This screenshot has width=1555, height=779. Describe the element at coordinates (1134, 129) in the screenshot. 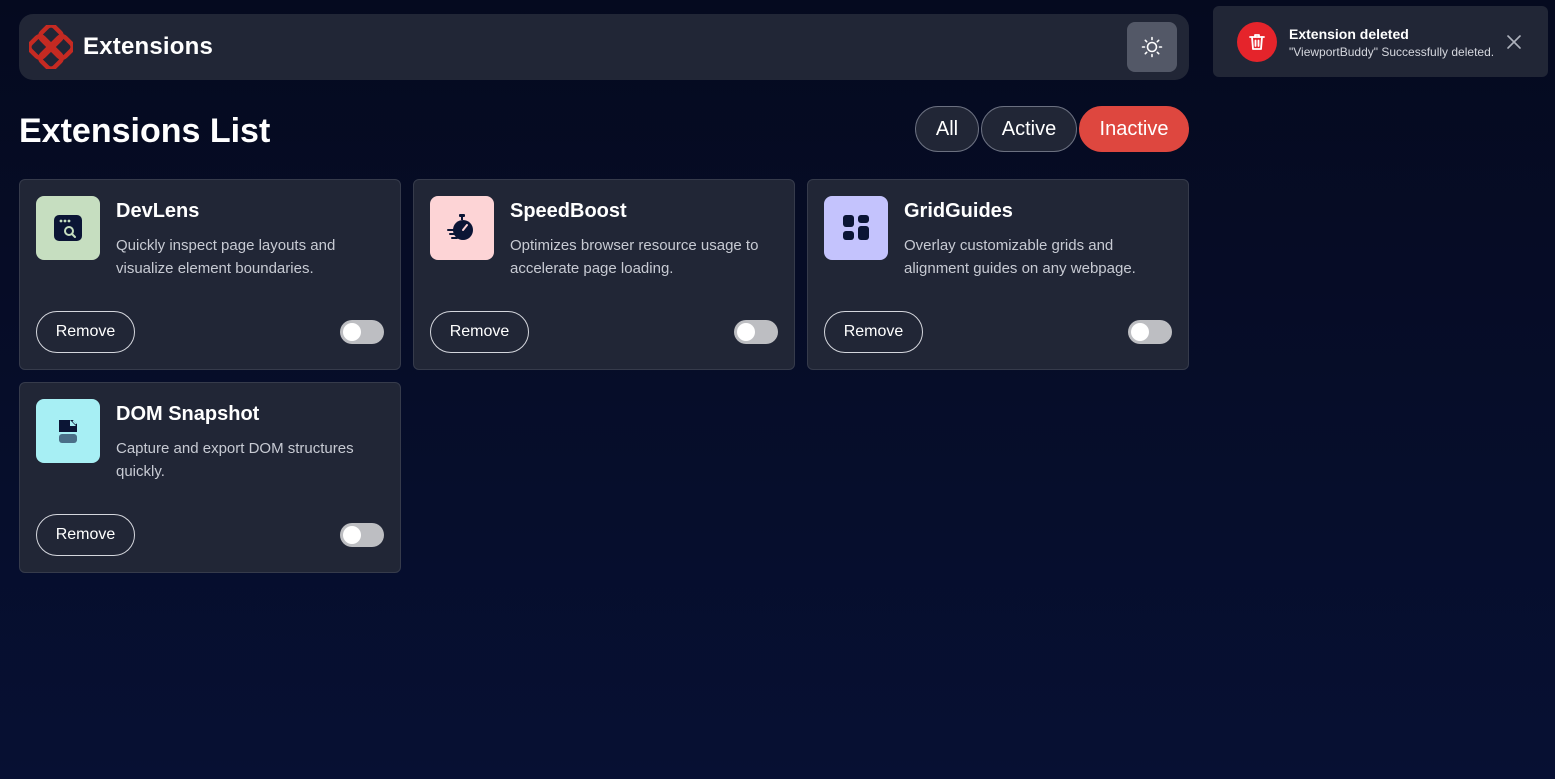

I see `filter-inactive-button: Inactive` at that location.